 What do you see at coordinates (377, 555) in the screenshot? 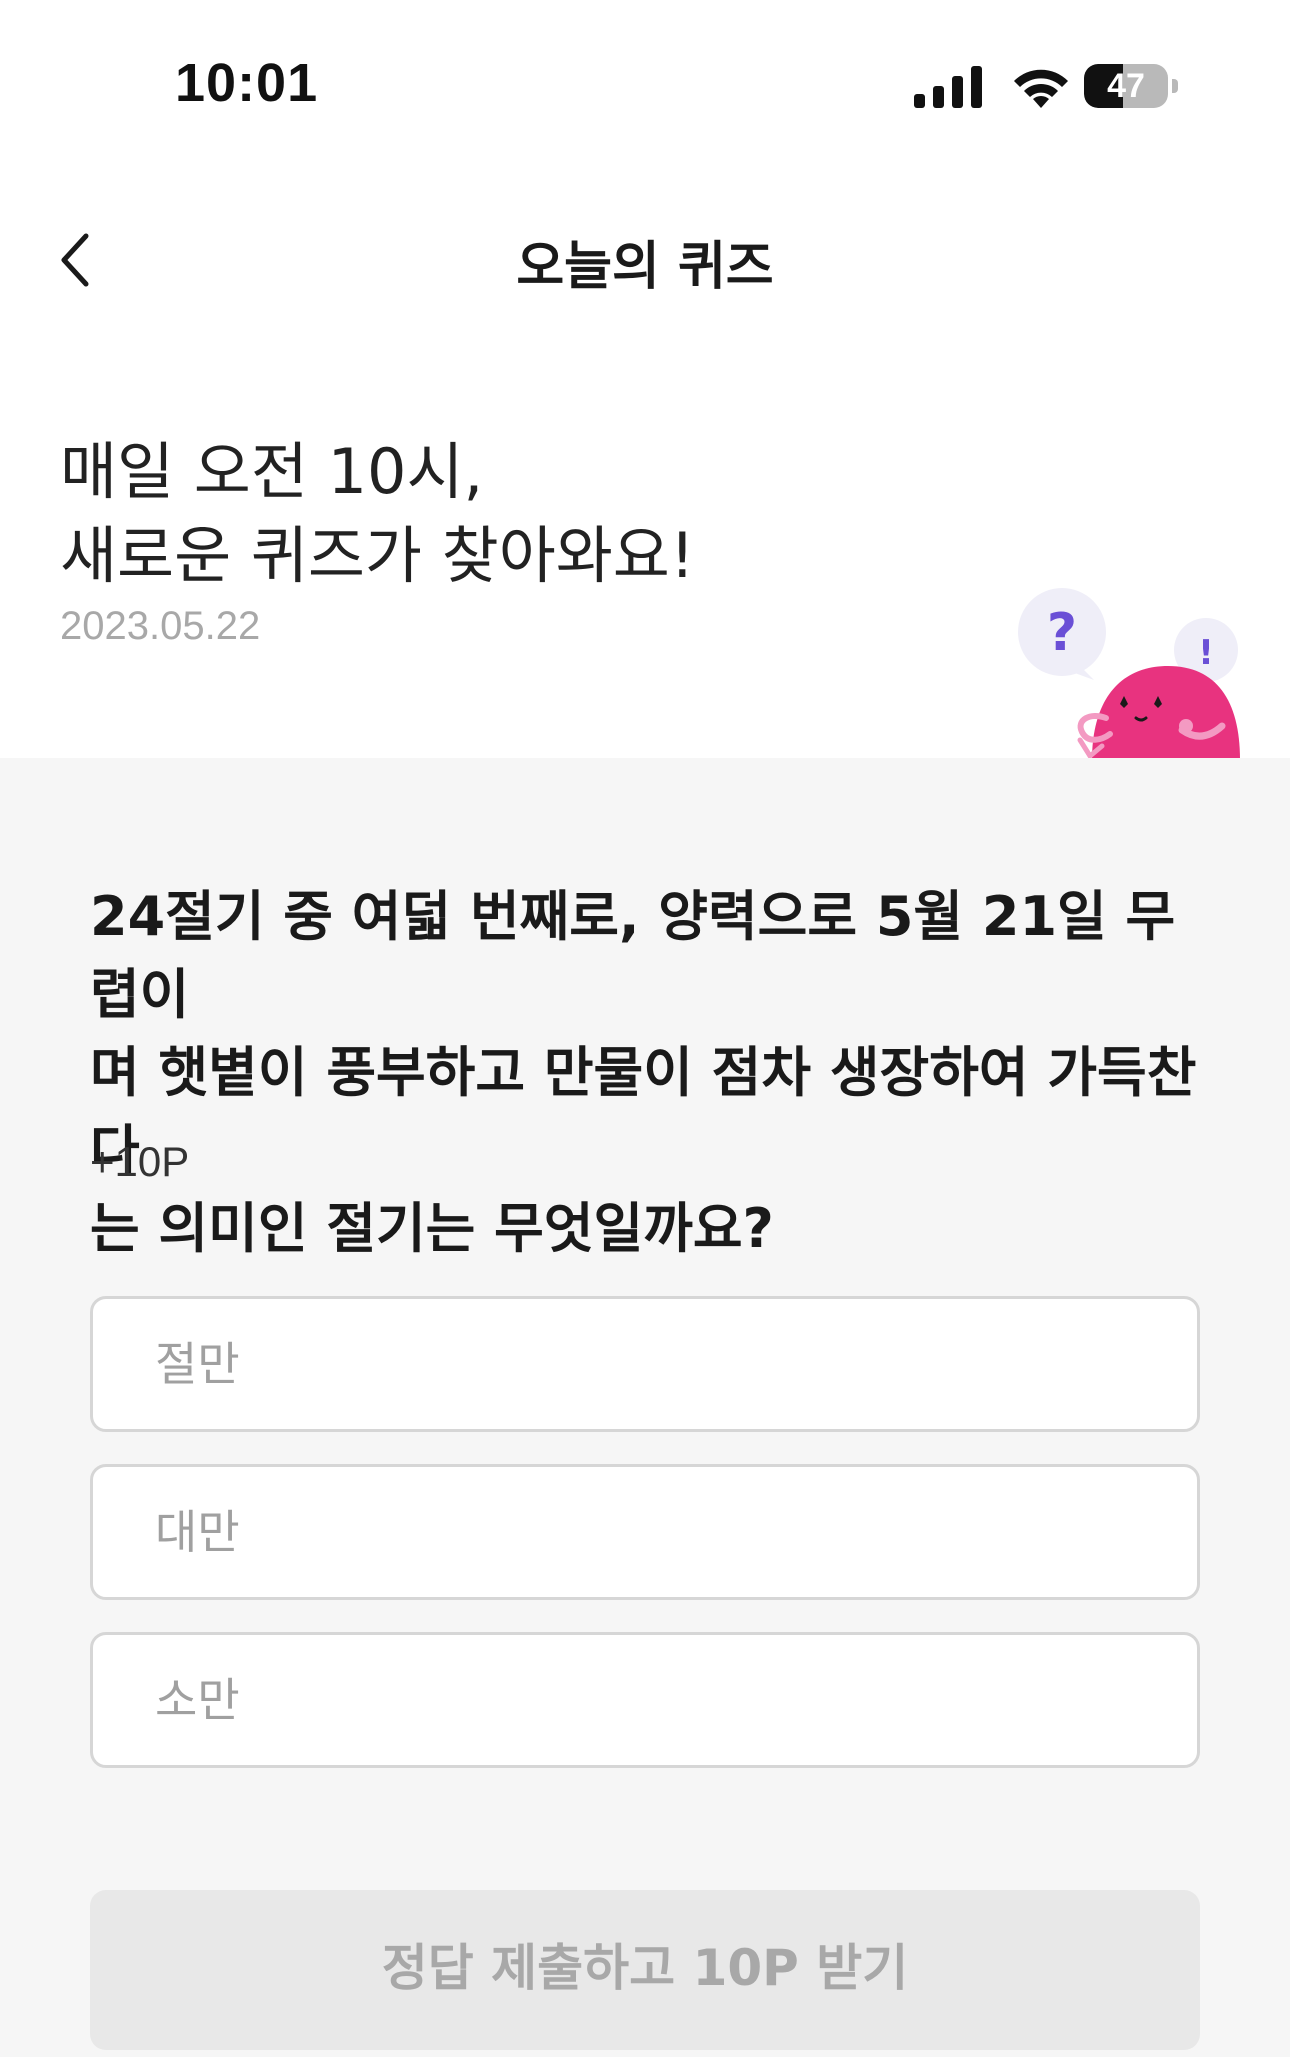
I see `intro-line-2: 새로운 퀴즈가 찾아와요!` at bounding box center [377, 555].